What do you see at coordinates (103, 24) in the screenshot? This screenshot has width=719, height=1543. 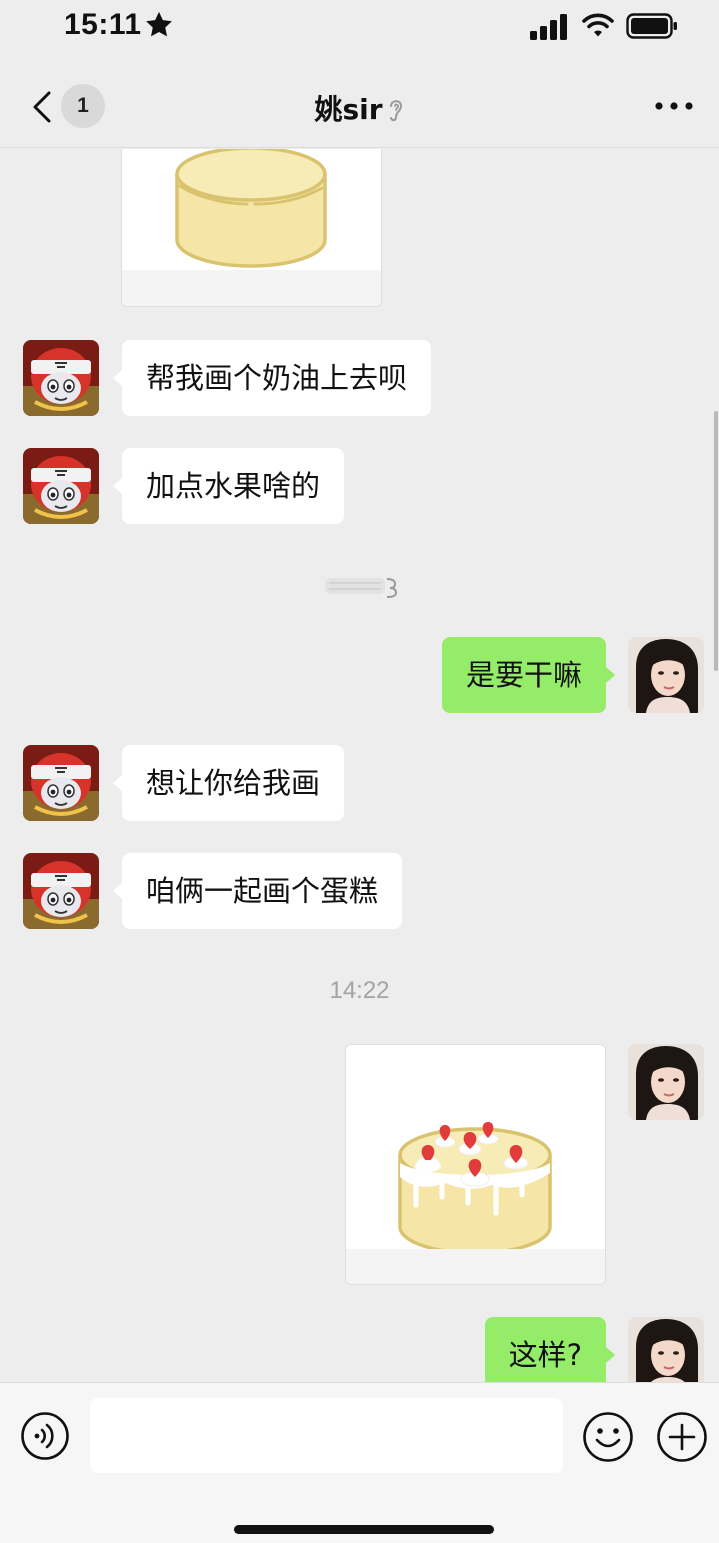 I see `status-time: 15:11` at bounding box center [103, 24].